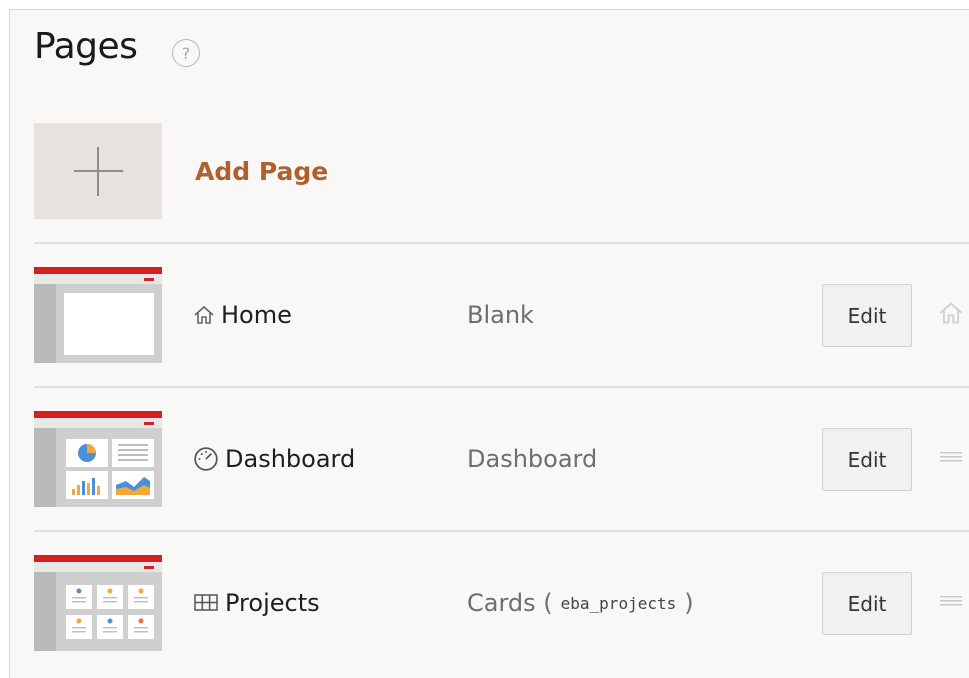 Image resolution: width=969 pixels, height=678 pixels. I want to click on page-name-label: Home, so click(256, 315).